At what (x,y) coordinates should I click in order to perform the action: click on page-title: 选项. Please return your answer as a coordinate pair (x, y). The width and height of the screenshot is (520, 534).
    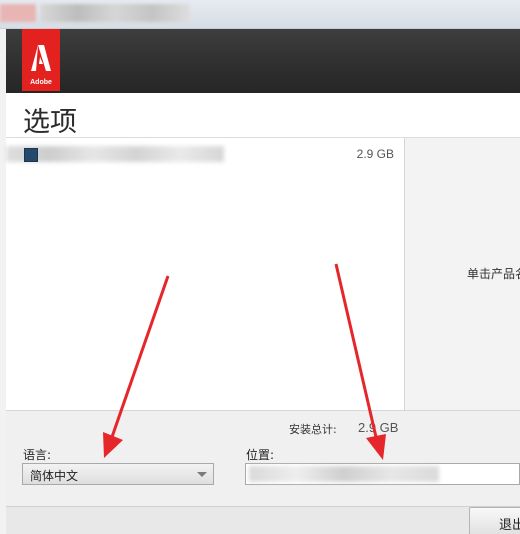
    Looking at the image, I should click on (50, 122).